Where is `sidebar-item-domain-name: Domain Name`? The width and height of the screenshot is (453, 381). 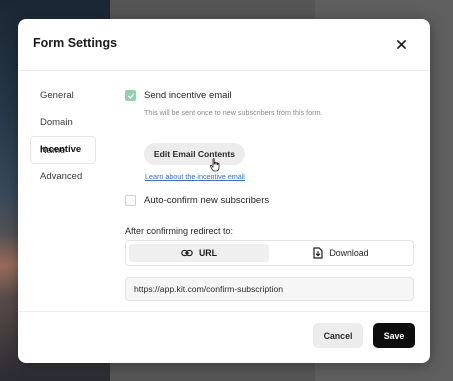
sidebar-item-domain-name: Domain Name is located at coordinates (63, 132).